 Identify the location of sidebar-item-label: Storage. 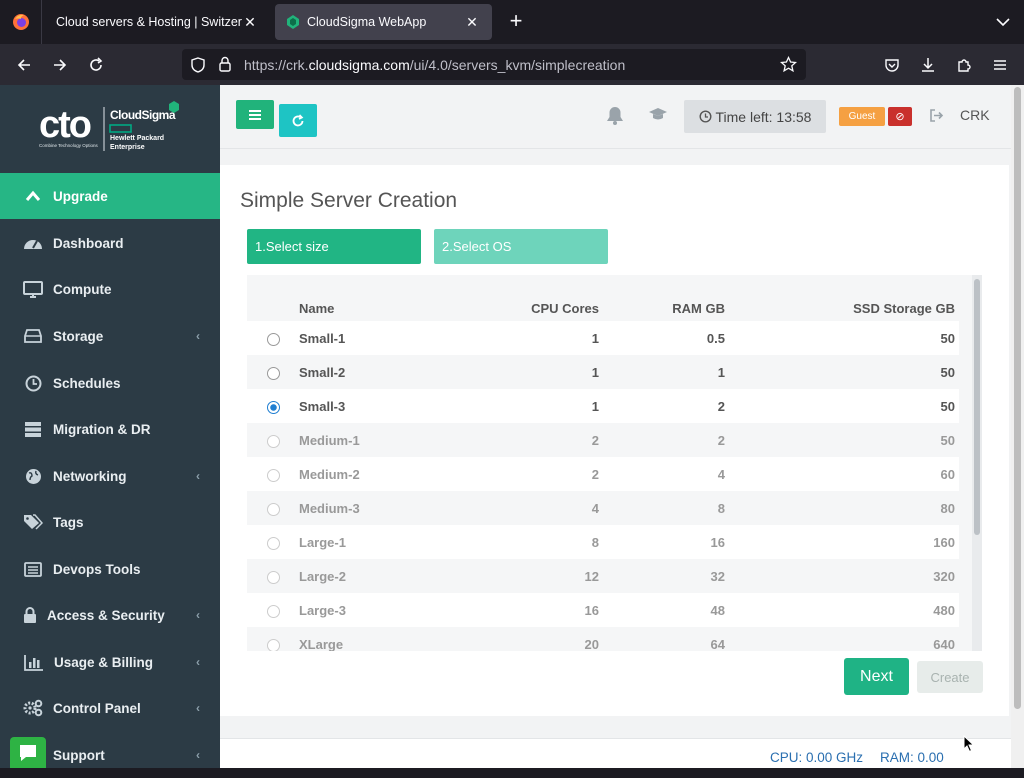
(78, 336).